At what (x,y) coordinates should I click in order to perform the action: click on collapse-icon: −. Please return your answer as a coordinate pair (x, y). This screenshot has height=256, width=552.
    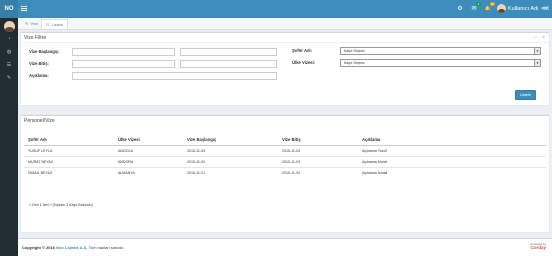
    Looking at the image, I should click on (535, 38).